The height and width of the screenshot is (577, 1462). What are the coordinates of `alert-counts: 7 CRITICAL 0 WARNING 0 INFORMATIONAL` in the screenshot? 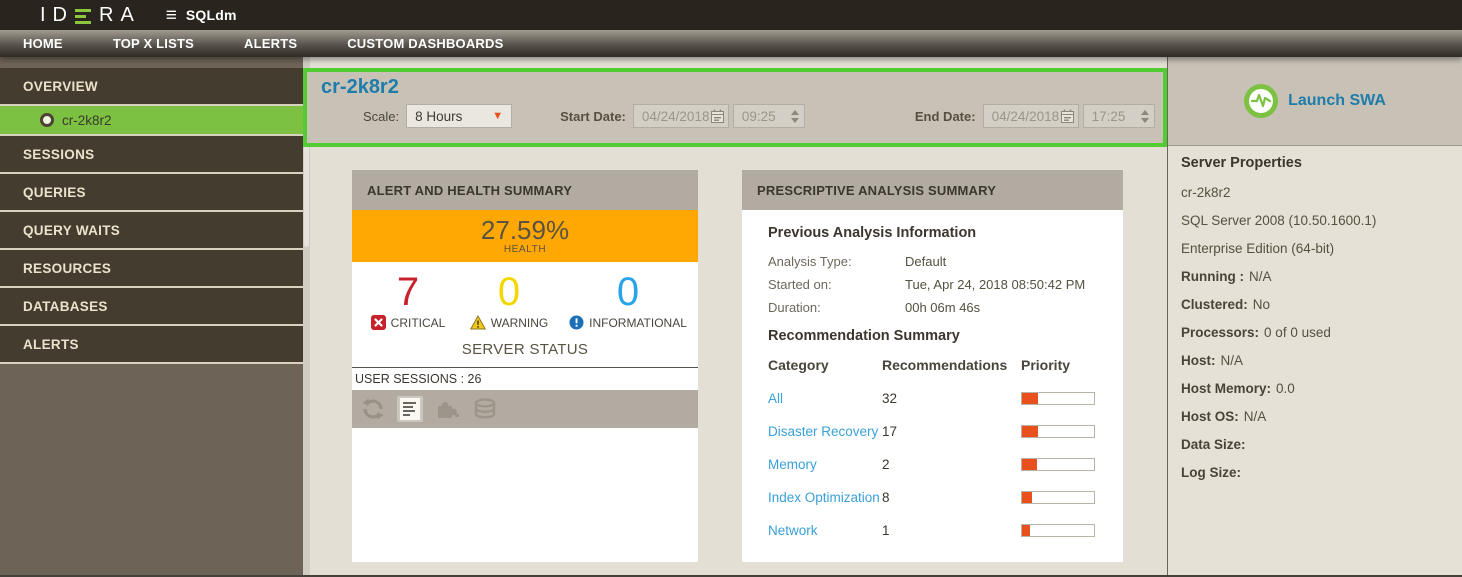 It's located at (525, 296).